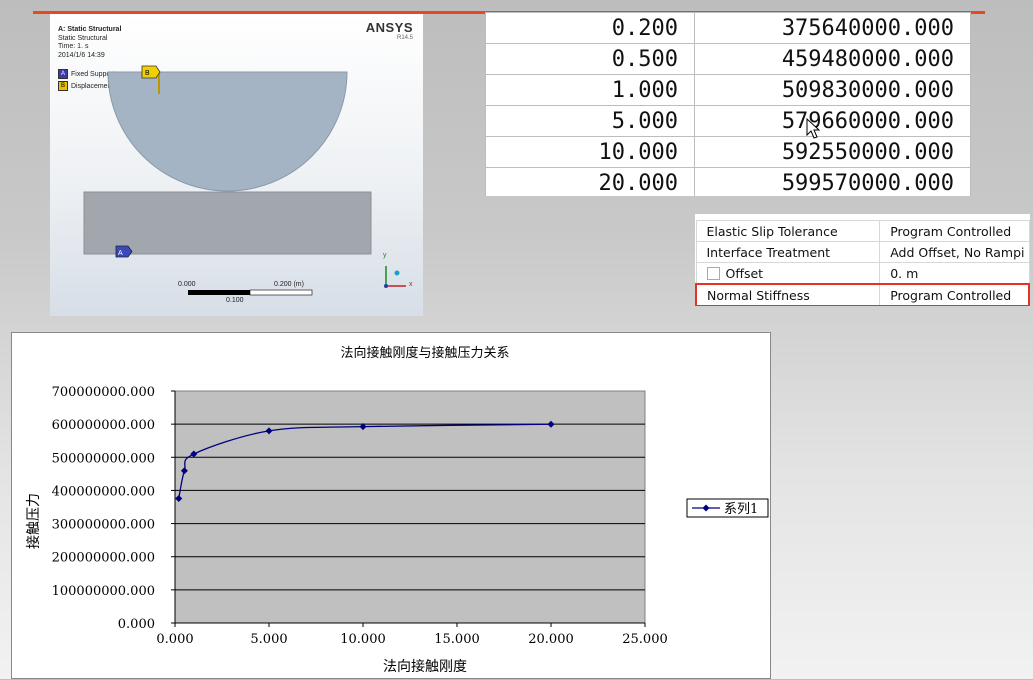 The image size is (1033, 680). I want to click on table-cell: 579660000.000, so click(832, 121).